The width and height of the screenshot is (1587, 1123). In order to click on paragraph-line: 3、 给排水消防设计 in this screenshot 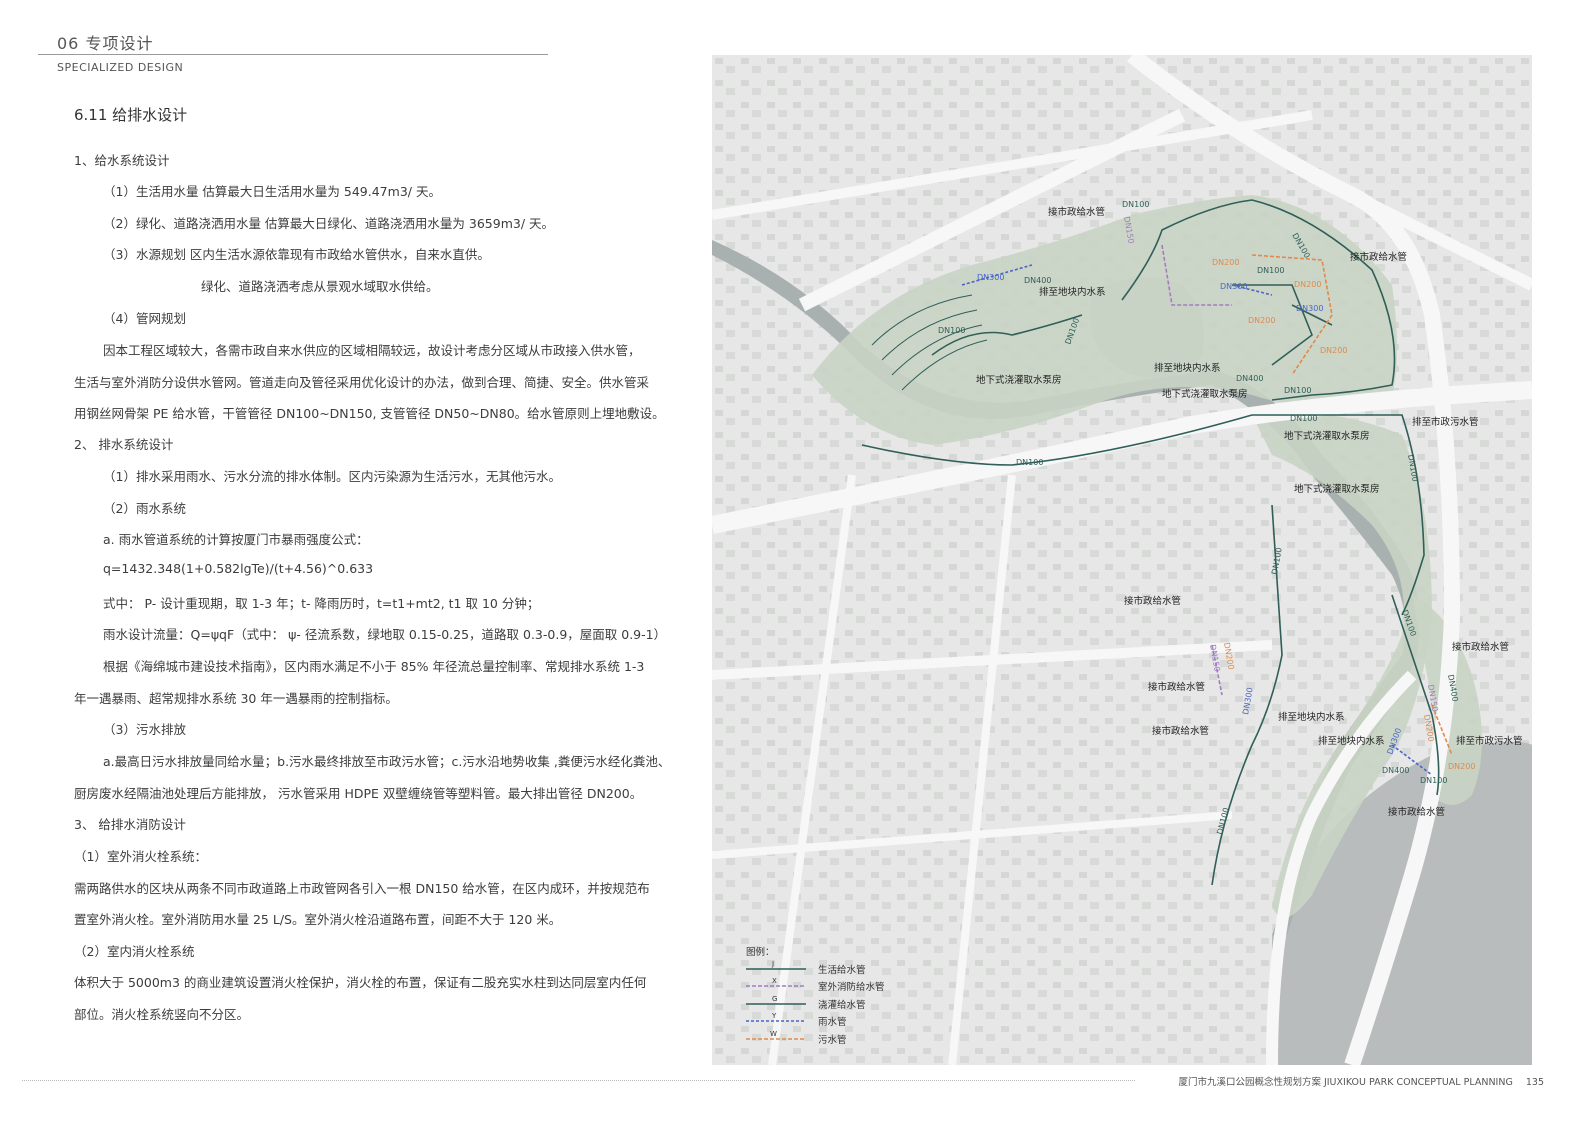, I will do `click(130, 824)`.